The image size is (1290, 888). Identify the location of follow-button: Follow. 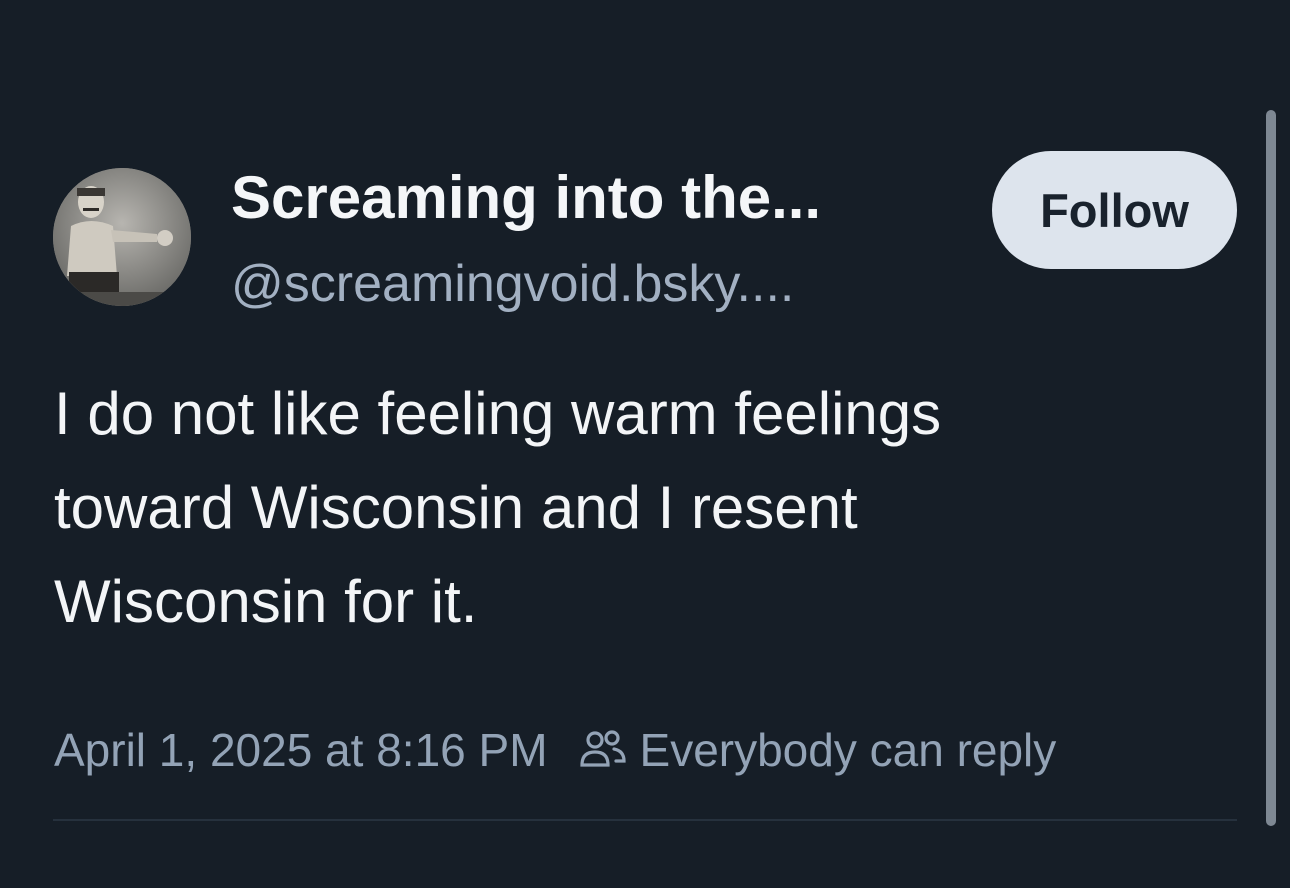
(1114, 210).